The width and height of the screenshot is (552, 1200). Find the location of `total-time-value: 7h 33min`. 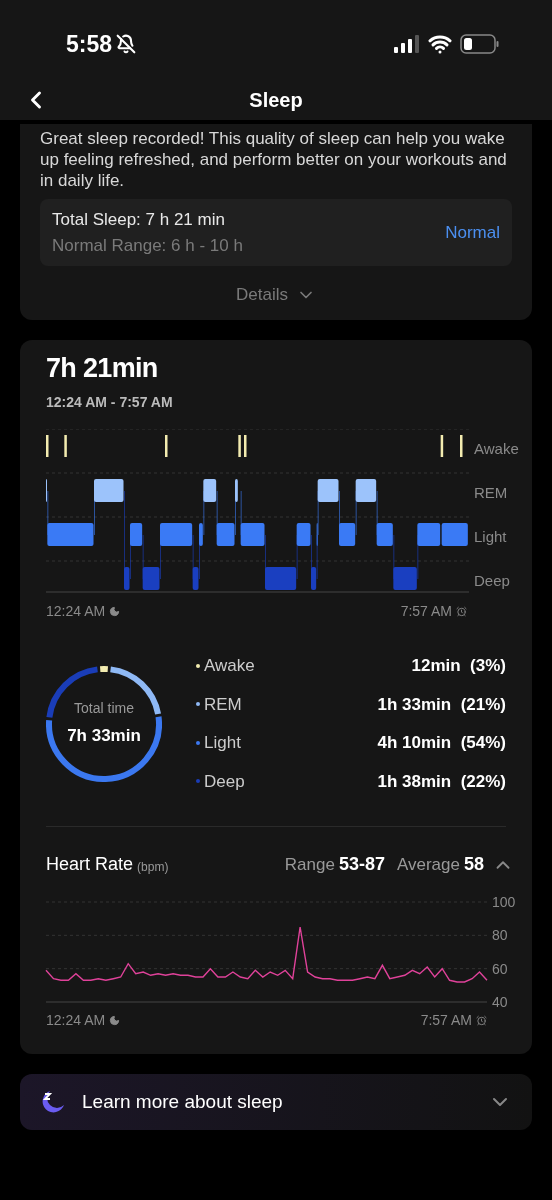

total-time-value: 7h 33min is located at coordinates (104, 736).